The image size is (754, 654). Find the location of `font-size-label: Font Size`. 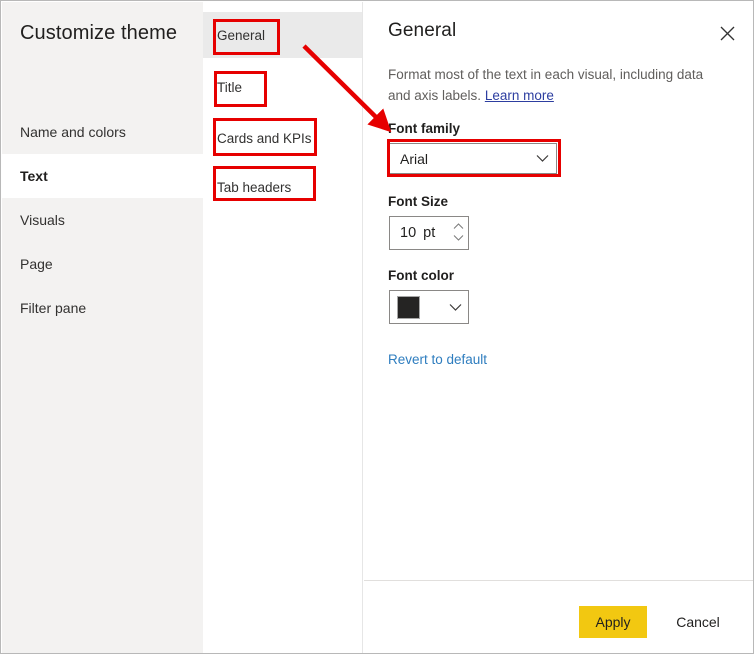

font-size-label: Font Size is located at coordinates (418, 201).